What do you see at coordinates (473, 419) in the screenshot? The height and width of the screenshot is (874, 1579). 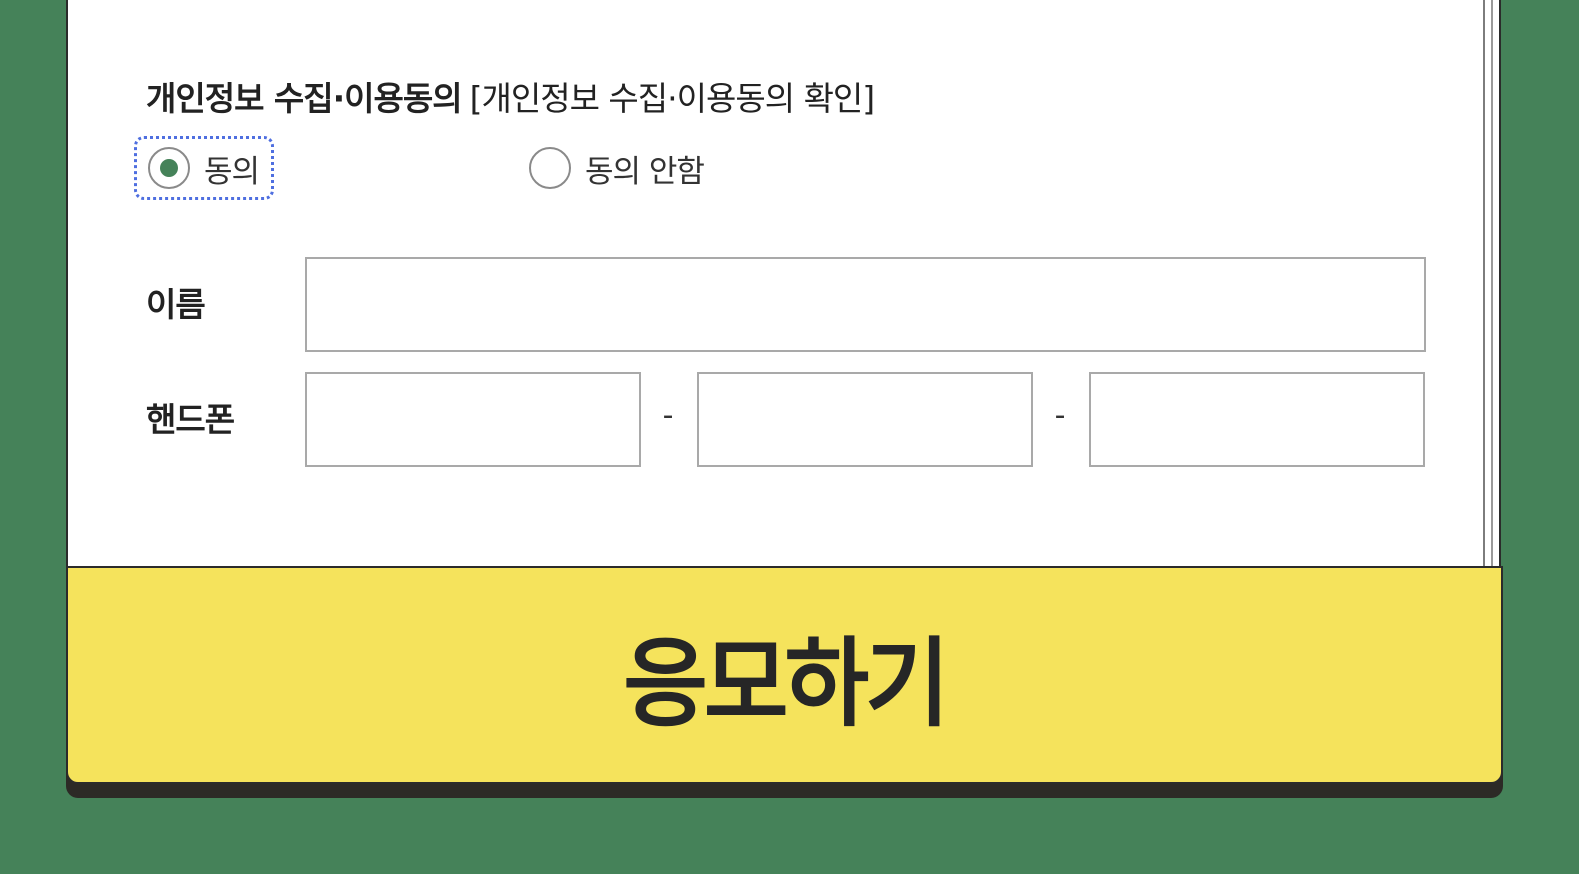 I see `phone-input-first` at bounding box center [473, 419].